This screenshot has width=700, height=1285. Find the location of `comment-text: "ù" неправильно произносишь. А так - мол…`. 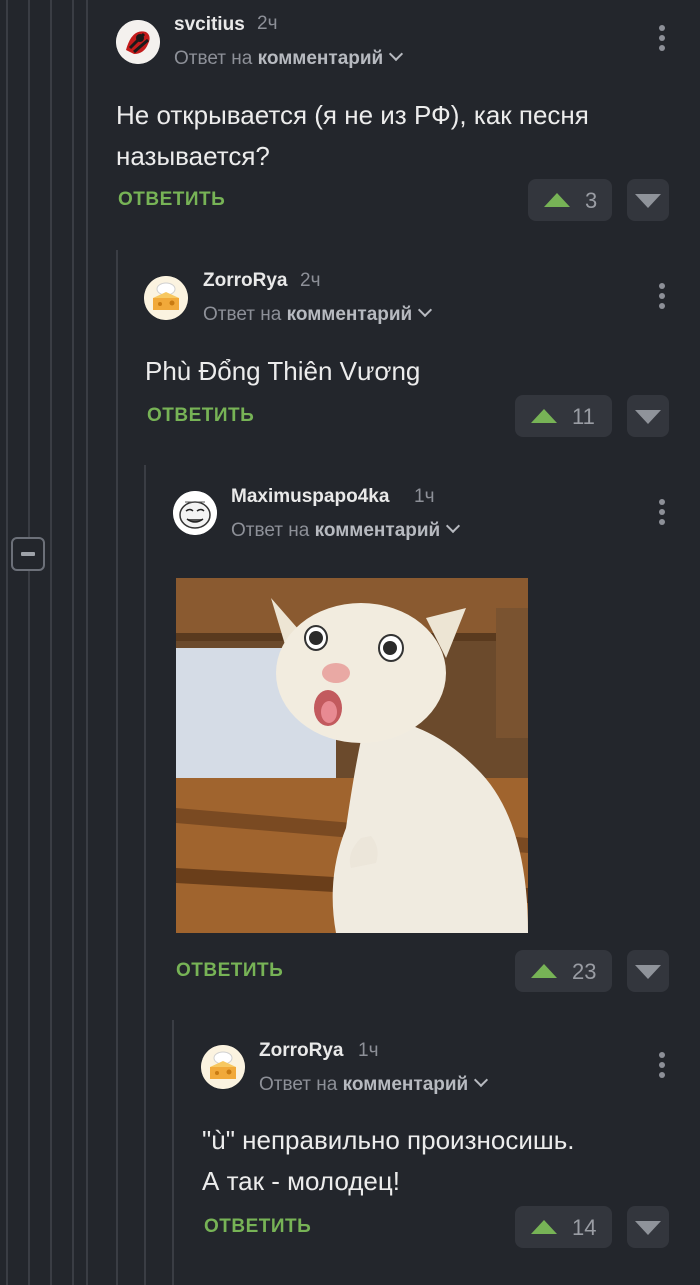

comment-text: "ù" неправильно произносишь. А так - мол… is located at coordinates (437, 1161).